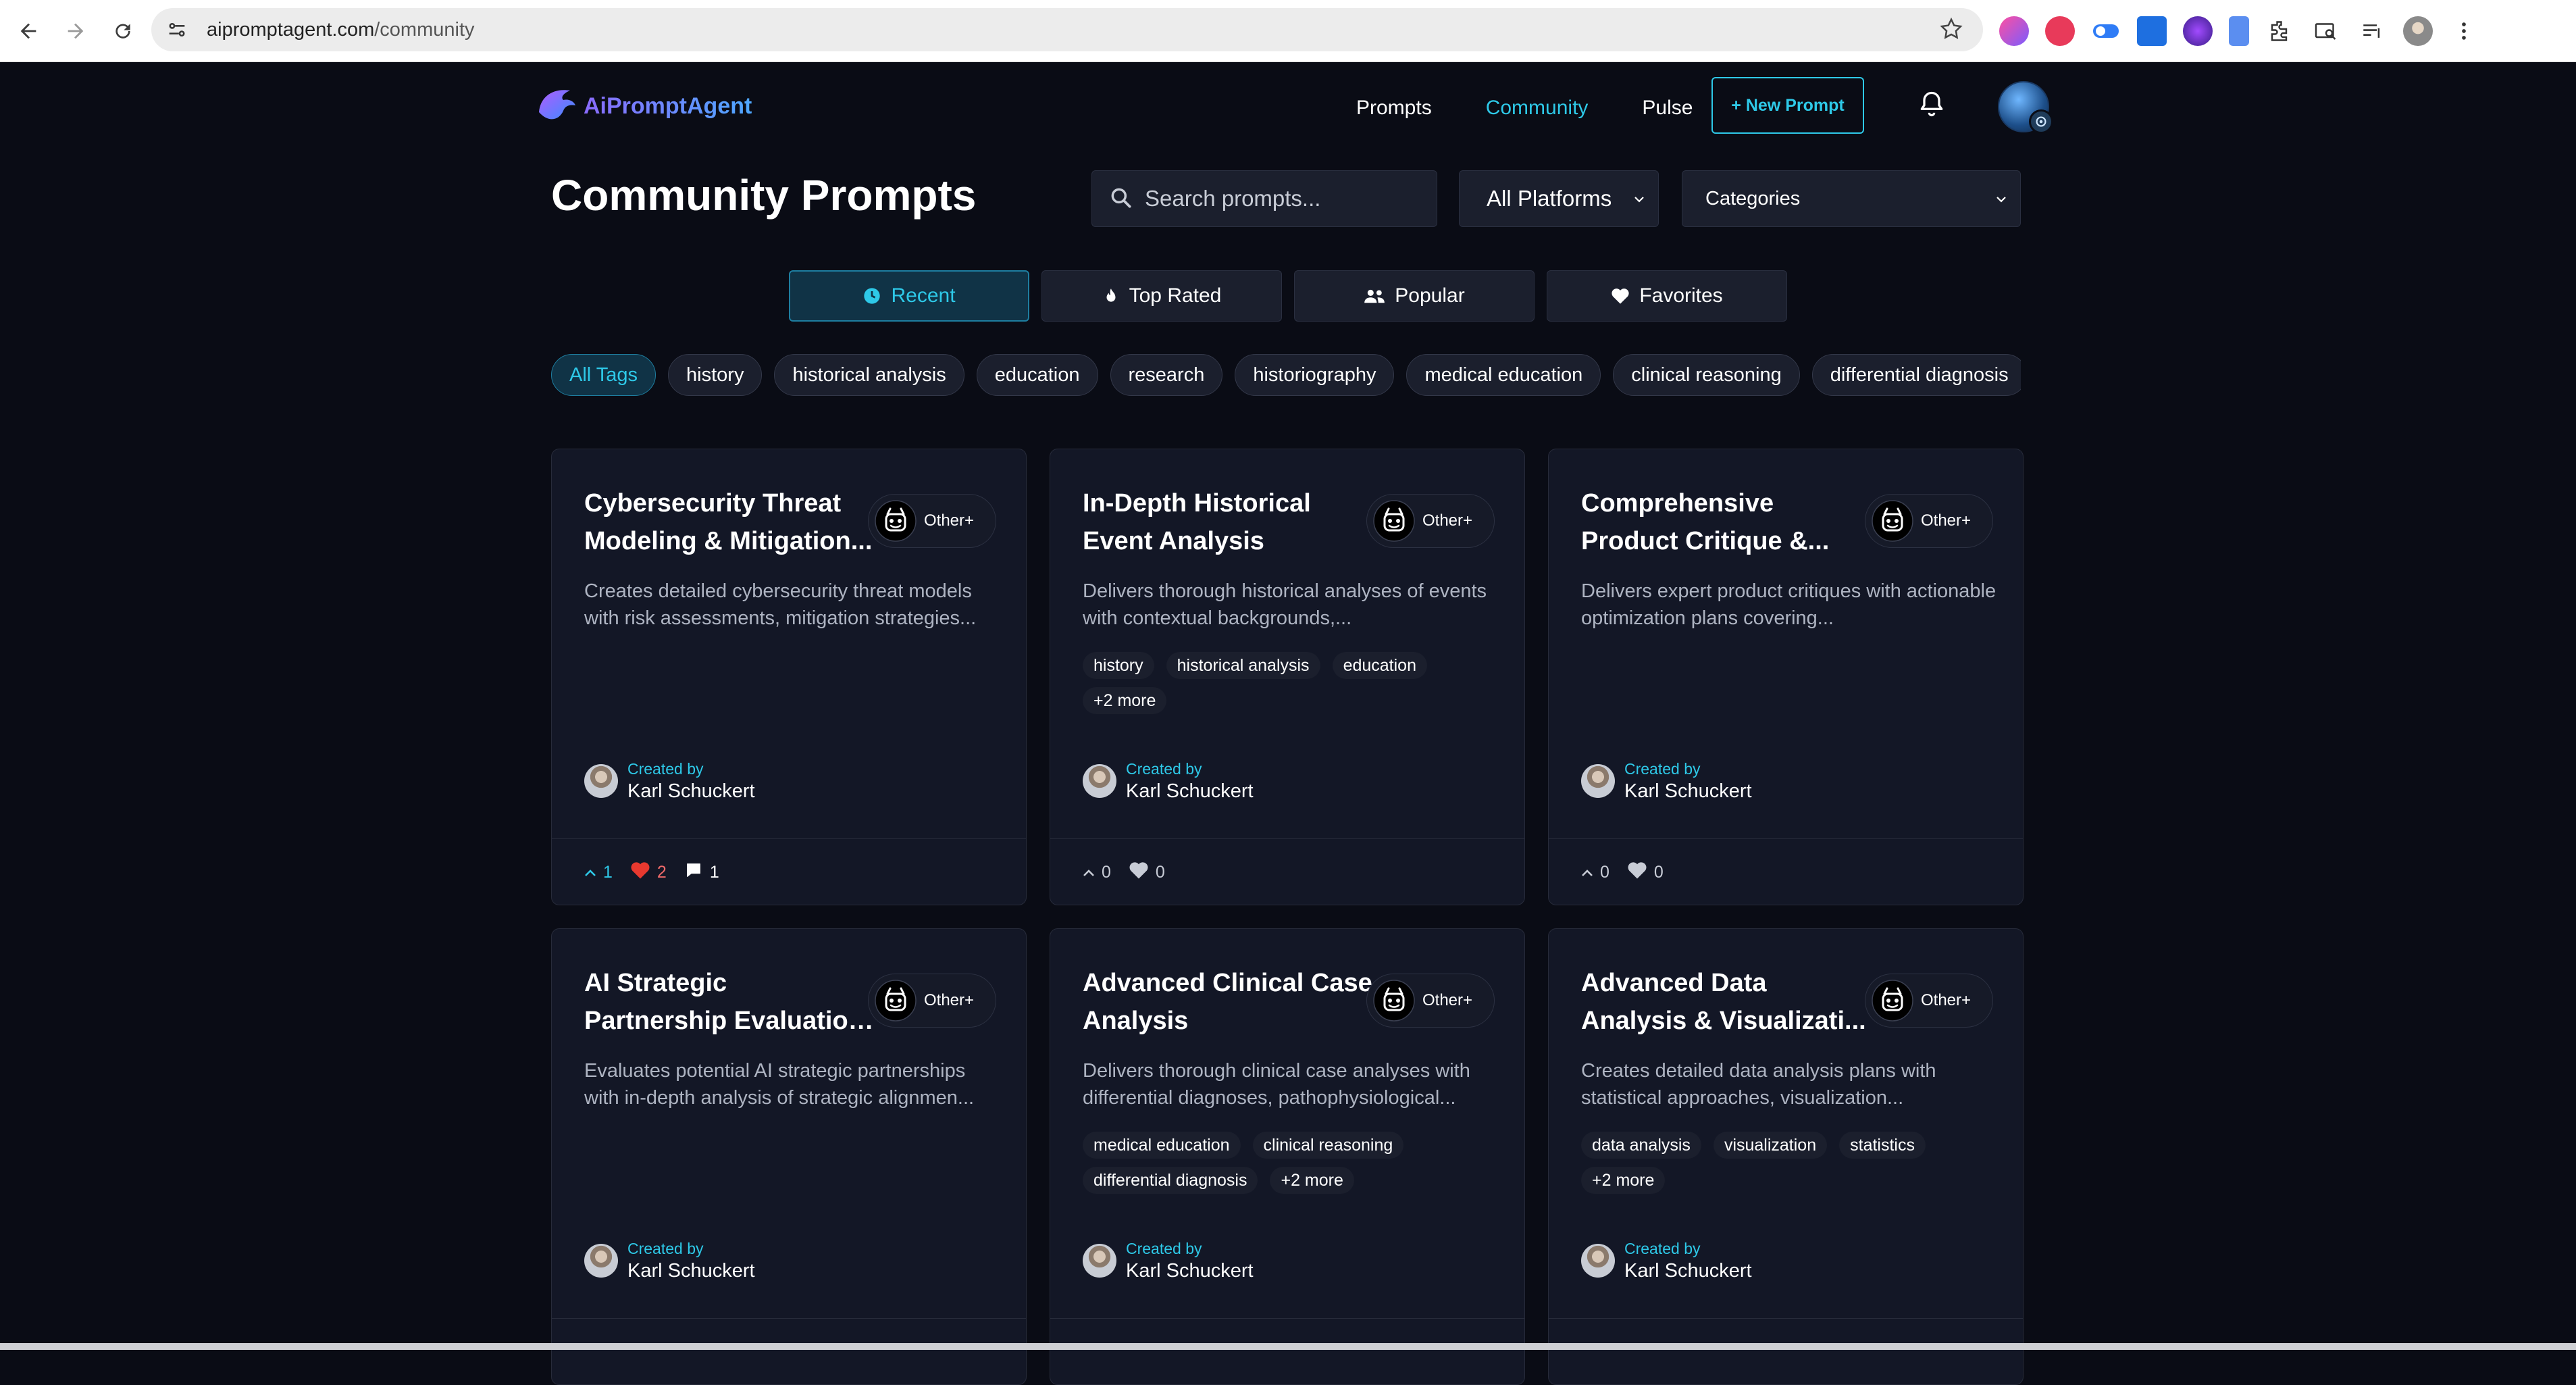 The width and height of the screenshot is (2576, 1385). What do you see at coordinates (896, 521) in the screenshot?
I see `robot-icon` at bounding box center [896, 521].